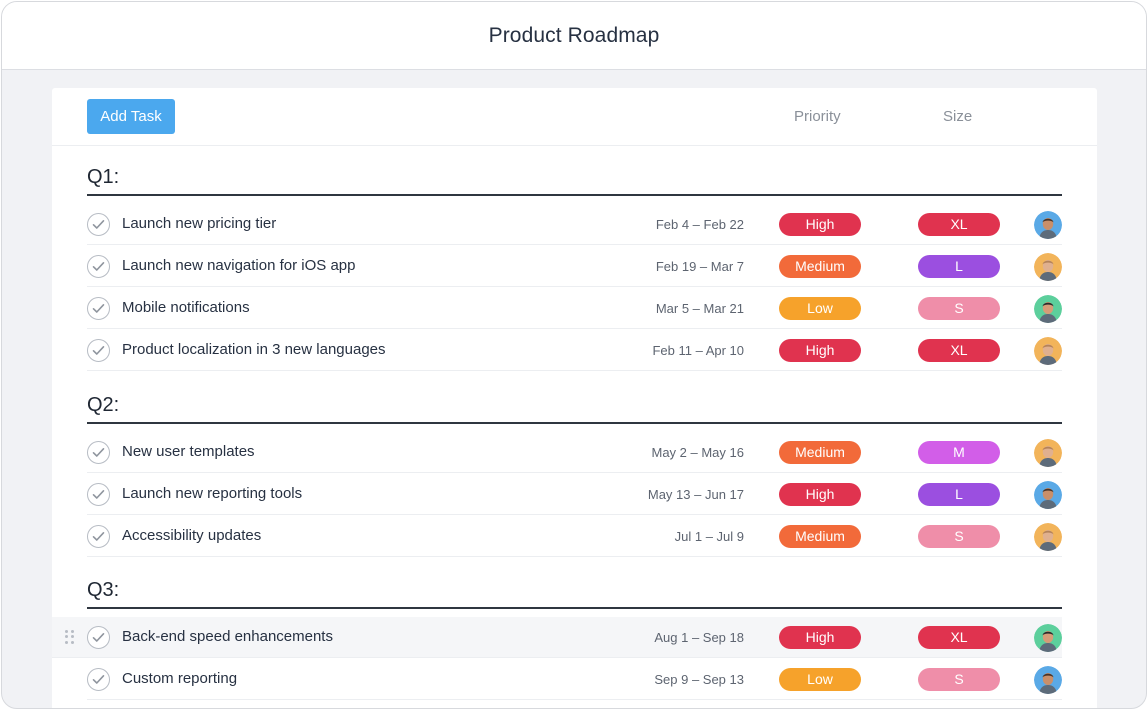  Describe the element at coordinates (700, 224) in the screenshot. I see `task-dates: Feb 4 – Feb 22` at that location.